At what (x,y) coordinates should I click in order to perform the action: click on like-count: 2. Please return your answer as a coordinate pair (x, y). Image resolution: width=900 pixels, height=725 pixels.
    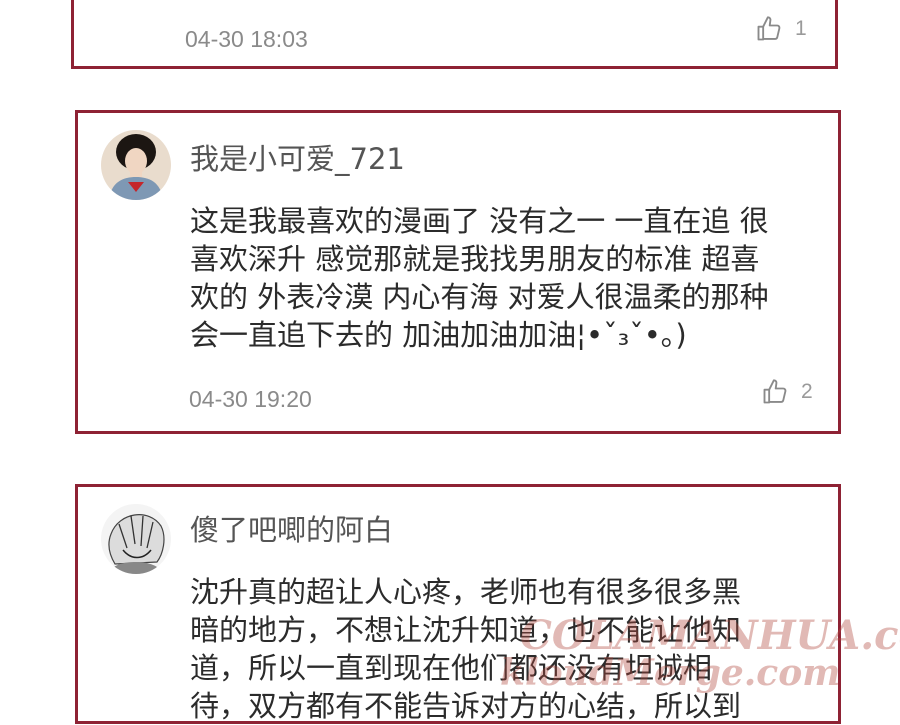
    Looking at the image, I should click on (807, 391).